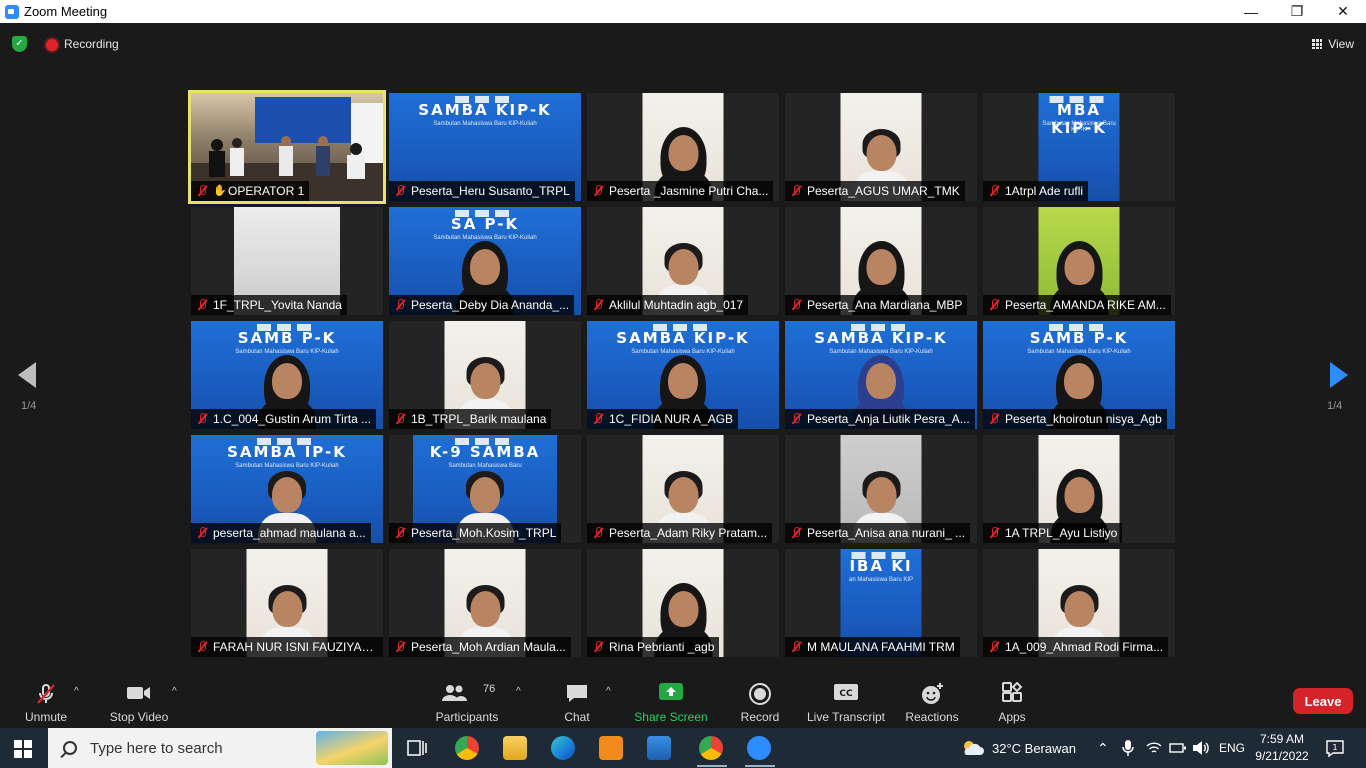  I want to click on participant-tile: Aklilul Muhtadin agb_017, so click(683, 261).